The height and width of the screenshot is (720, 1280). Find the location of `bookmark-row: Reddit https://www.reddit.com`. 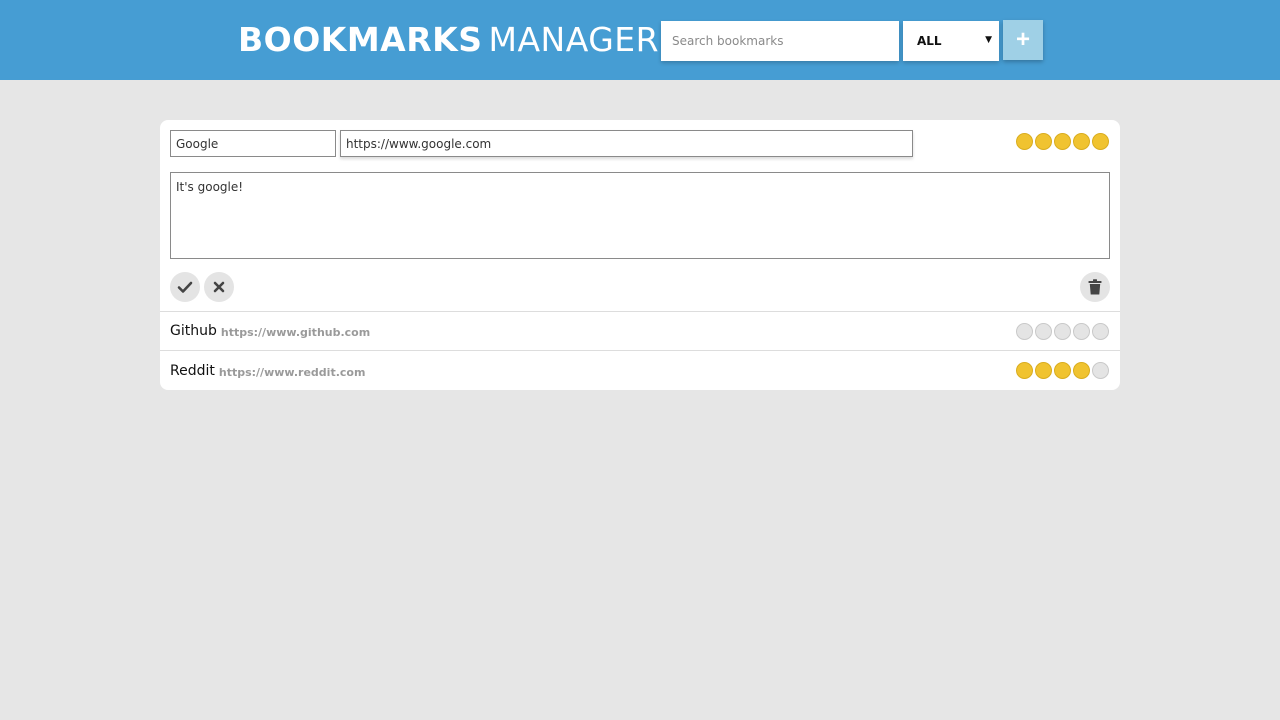

bookmark-row: Reddit https://www.reddit.com is located at coordinates (640, 370).